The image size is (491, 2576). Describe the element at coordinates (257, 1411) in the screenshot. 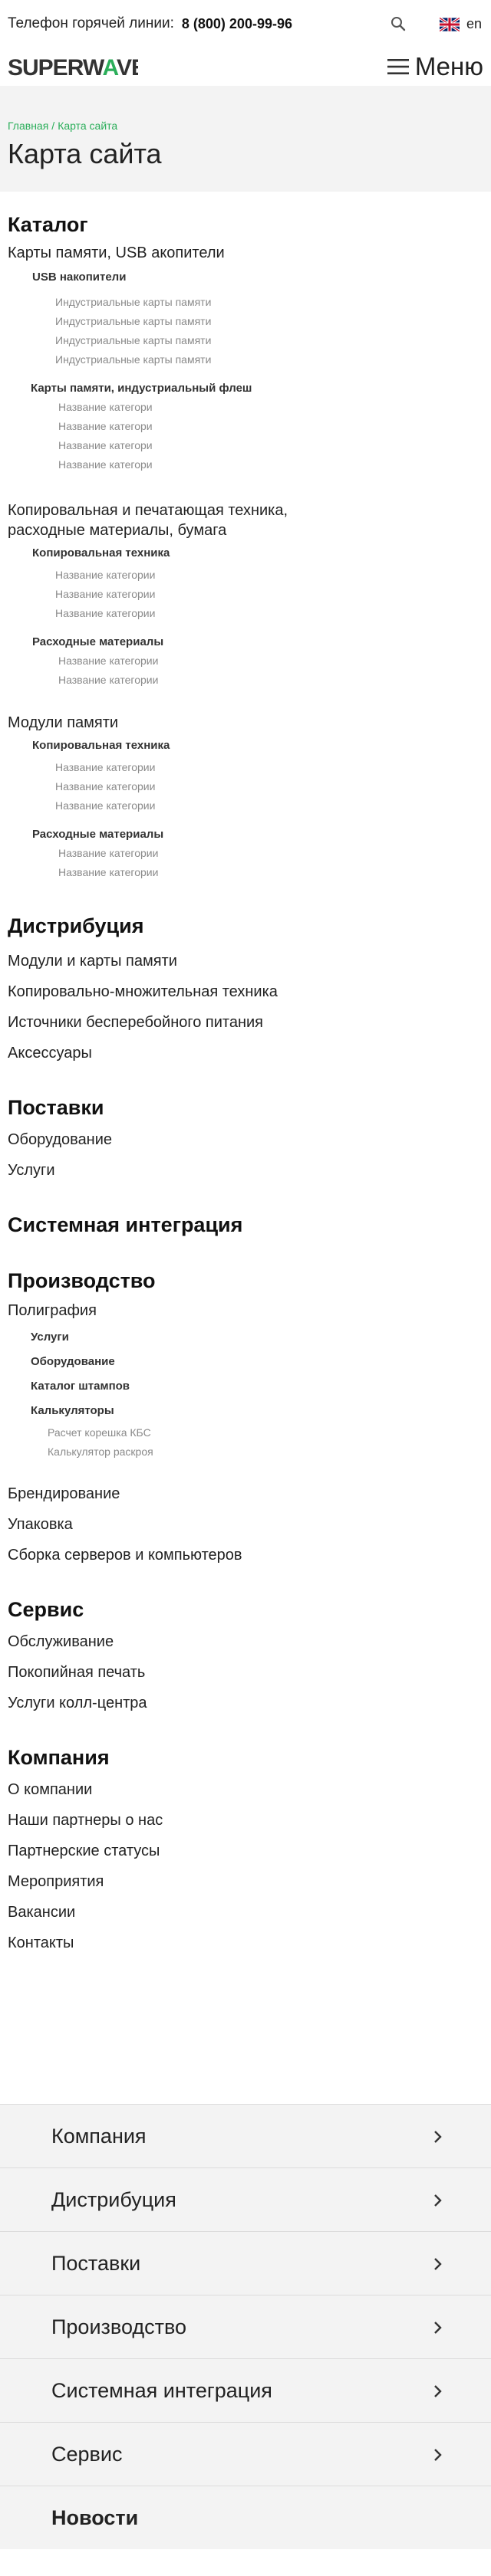

I see `sitemap-group: Калькуляторы` at that location.